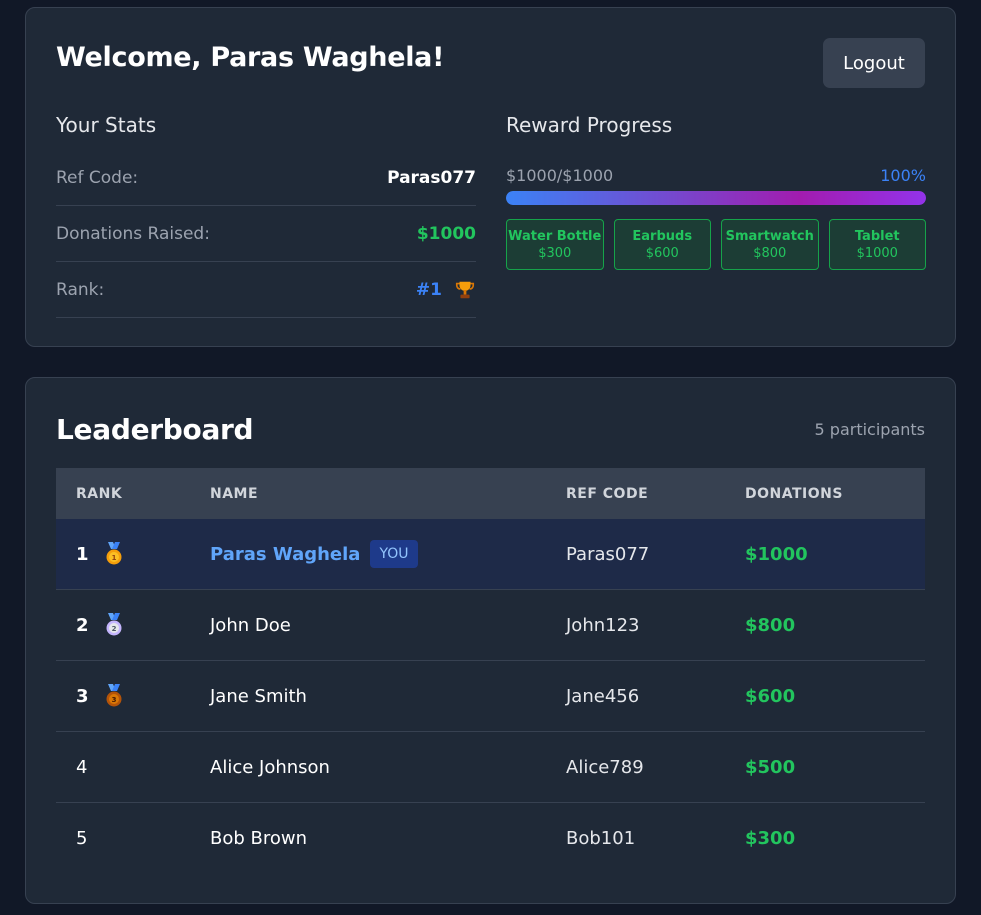 This screenshot has width=981, height=915. I want to click on name-cell: Bob Brown, so click(259, 838).